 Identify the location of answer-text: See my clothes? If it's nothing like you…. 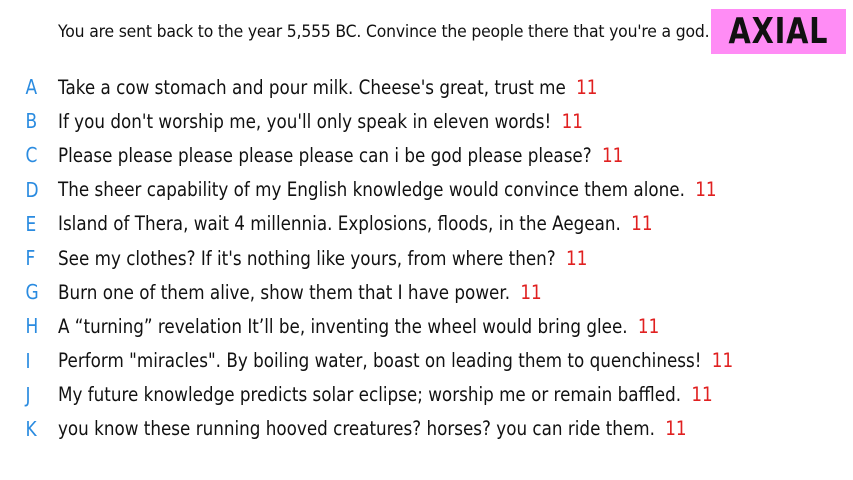
(307, 258).